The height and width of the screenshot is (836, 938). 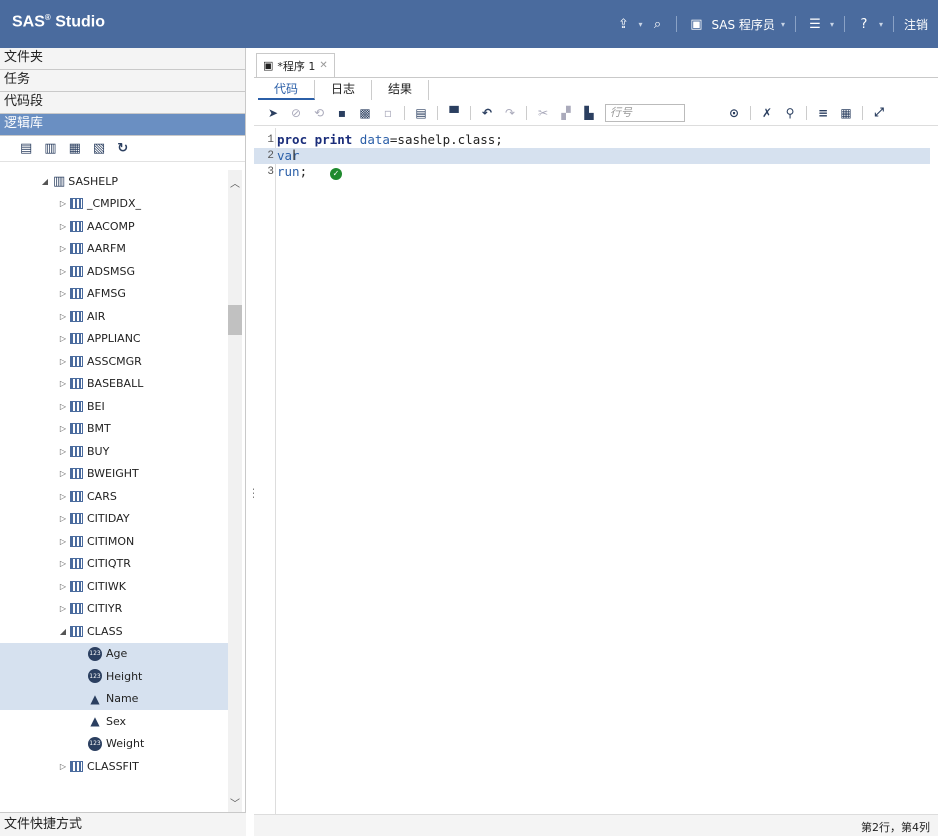 What do you see at coordinates (767, 113) in the screenshot?
I see `clear-icon: ✗` at bounding box center [767, 113].